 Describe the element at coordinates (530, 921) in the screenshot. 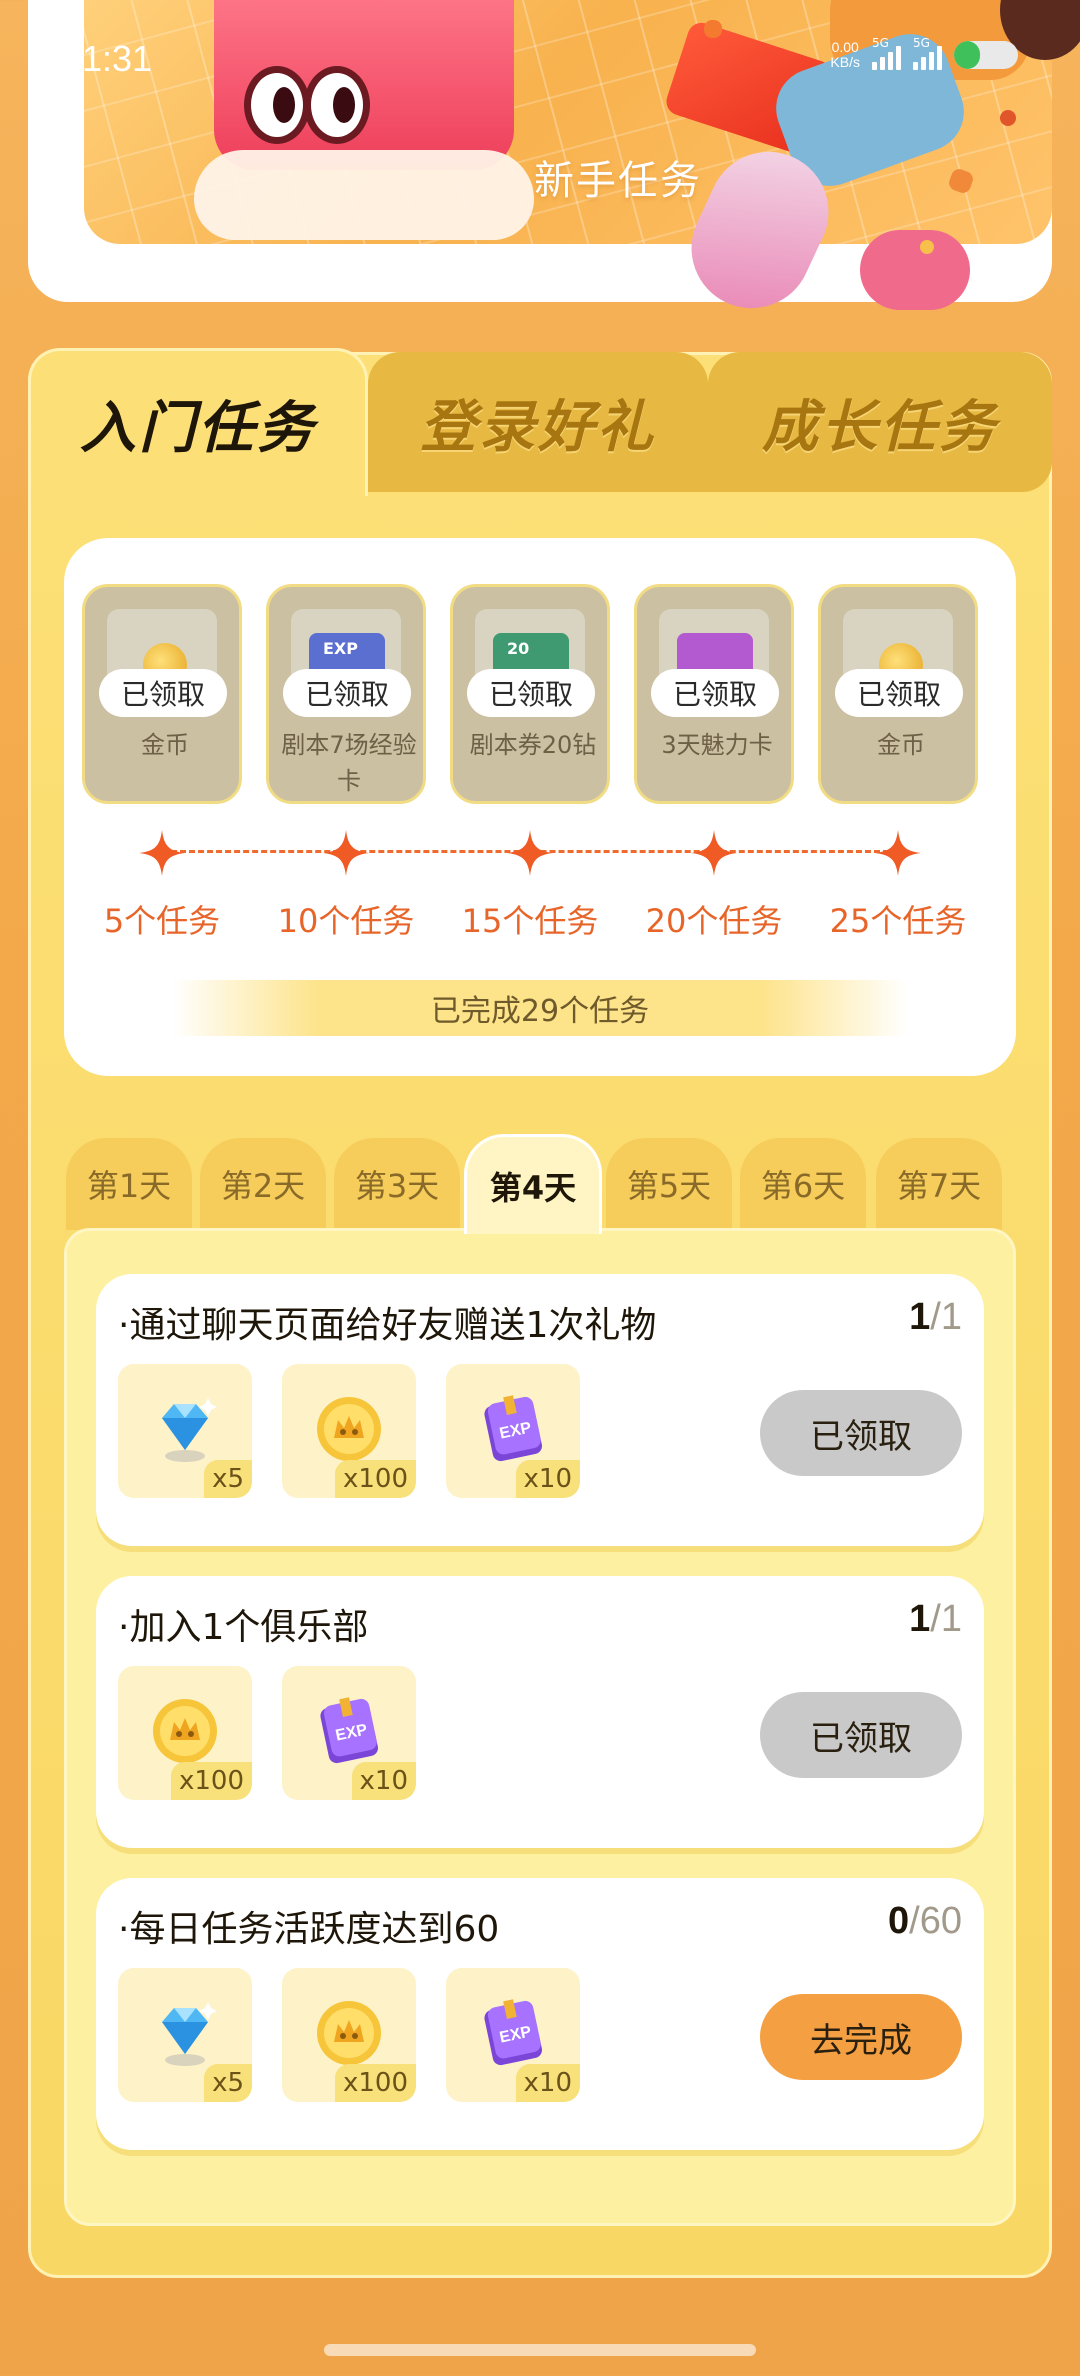

I see `milestone-step-label: 15个任务` at that location.